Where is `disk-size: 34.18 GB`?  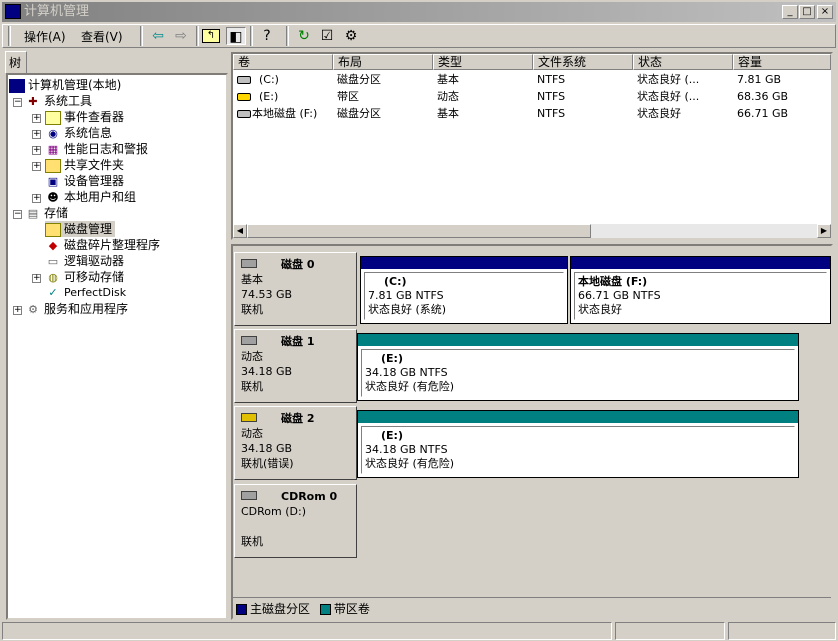
disk-size: 34.18 GB is located at coordinates (267, 371).